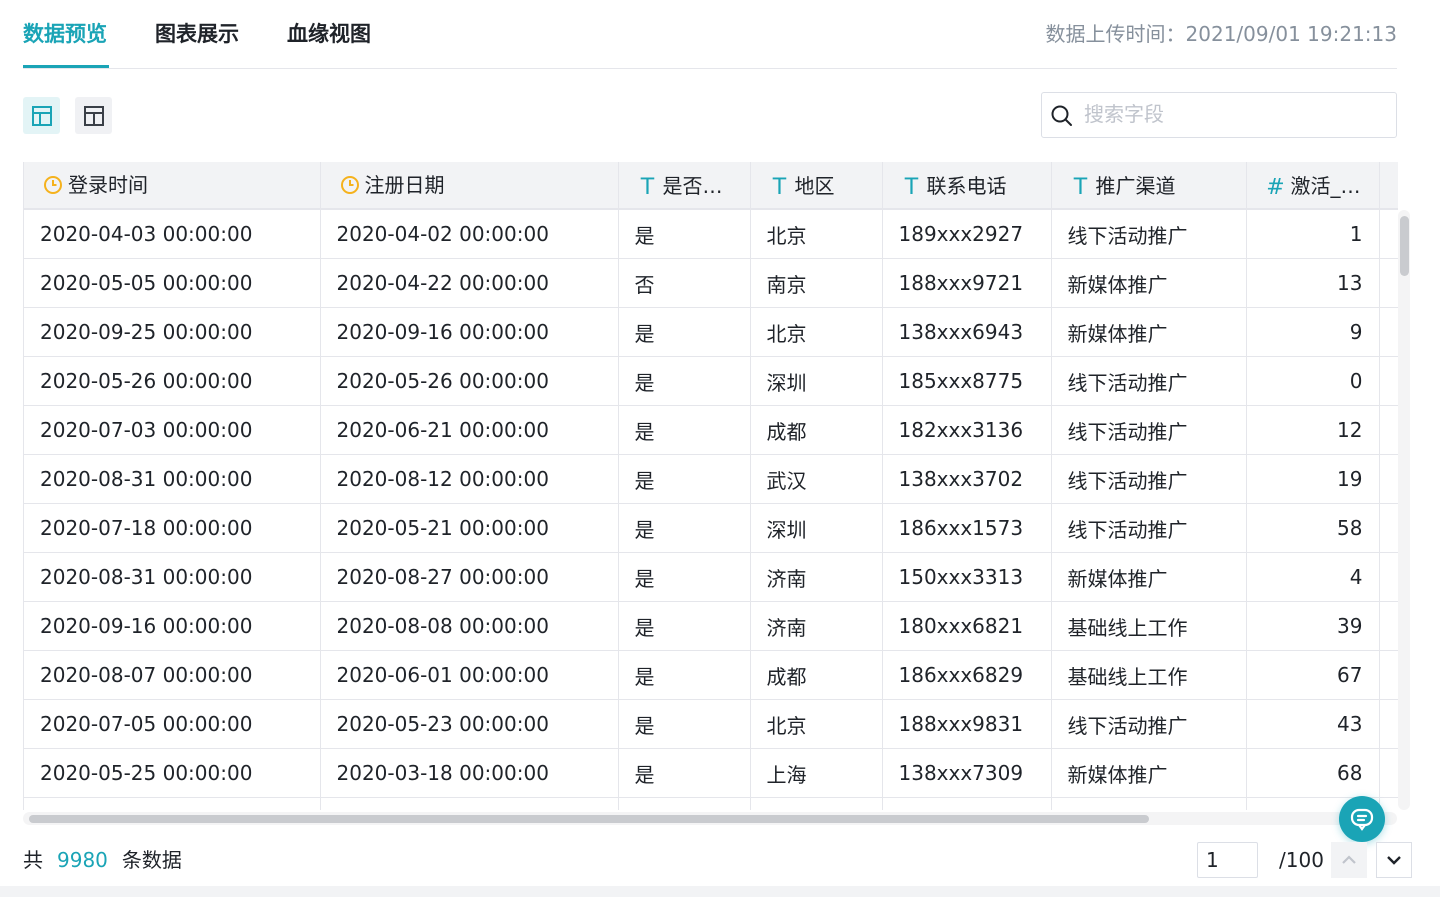 This screenshot has height=897, width=1440. I want to click on table-row, so click(711, 803).